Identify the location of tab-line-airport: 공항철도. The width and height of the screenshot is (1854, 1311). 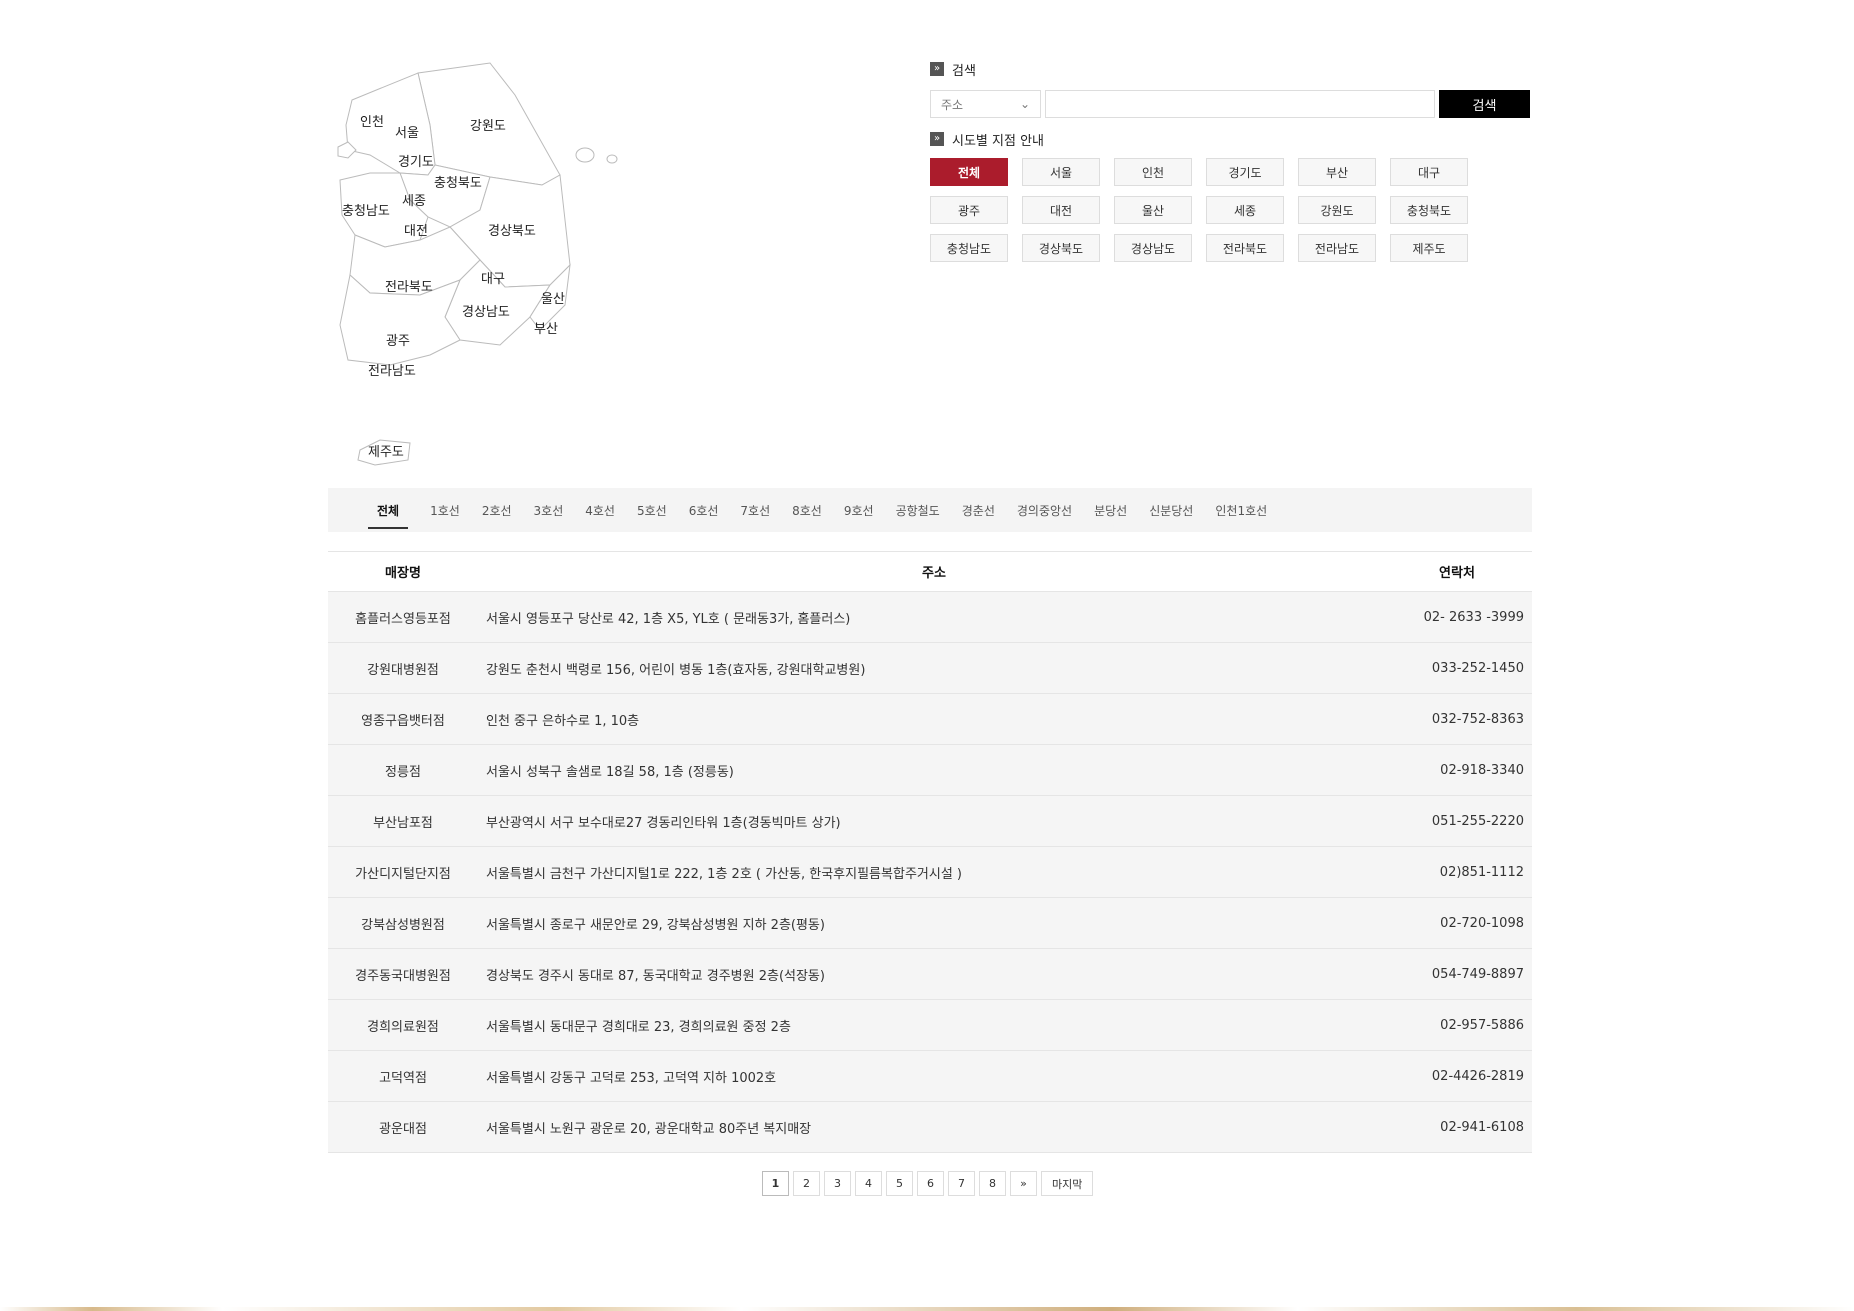
(918, 510).